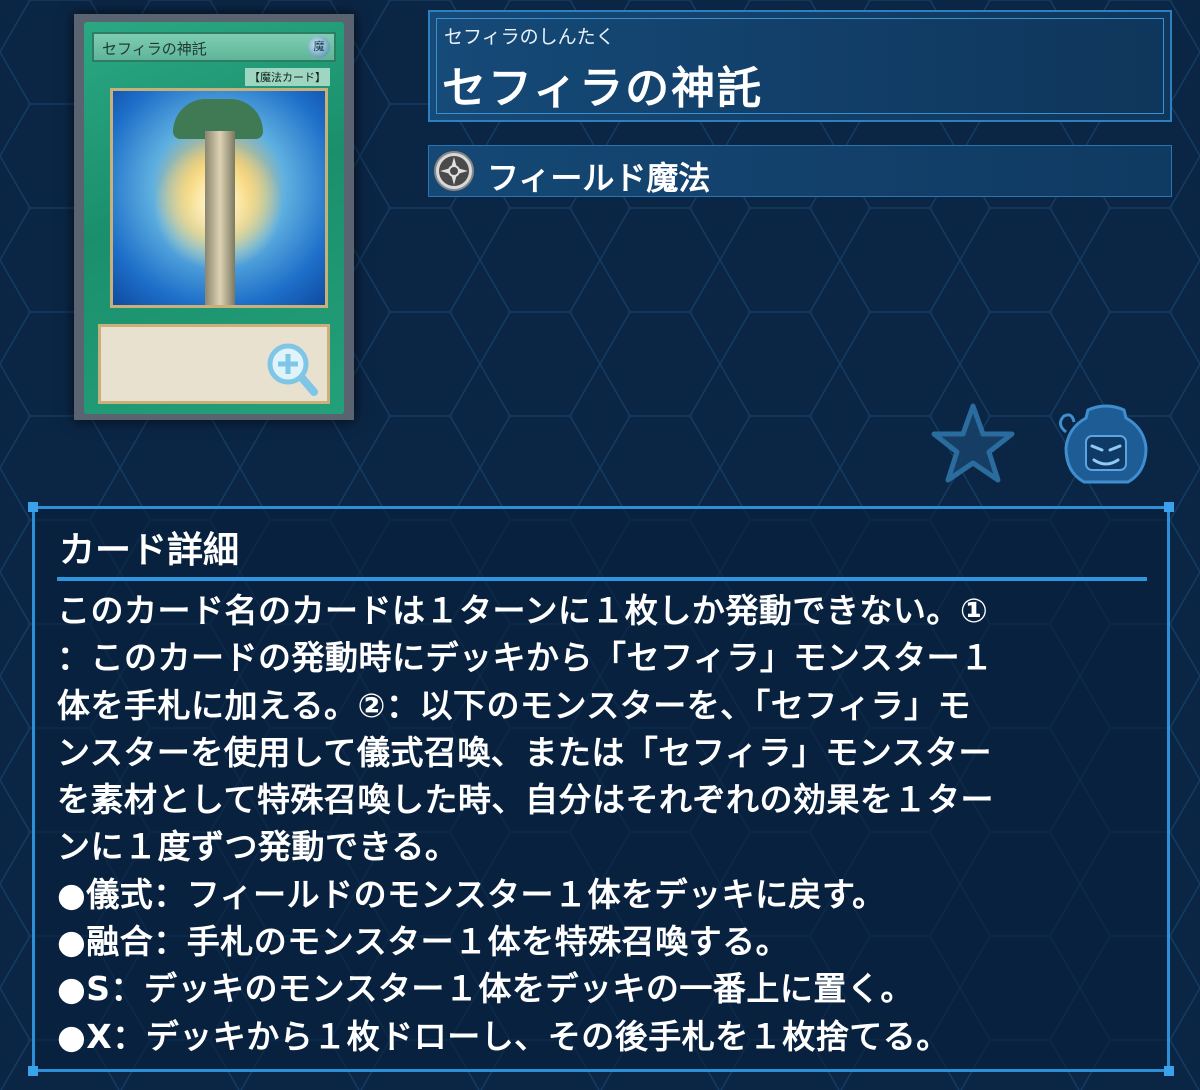  What do you see at coordinates (602, 579) in the screenshot?
I see `heading-divider` at bounding box center [602, 579].